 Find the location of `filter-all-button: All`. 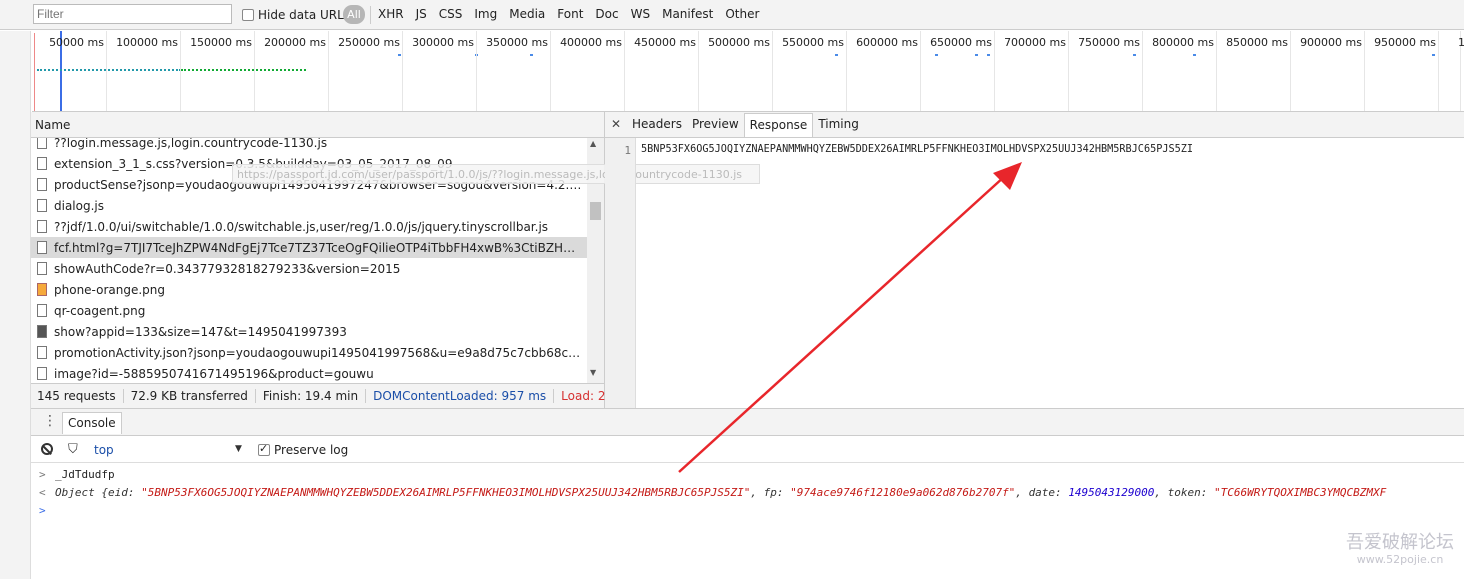

filter-all-button: All is located at coordinates (354, 14).